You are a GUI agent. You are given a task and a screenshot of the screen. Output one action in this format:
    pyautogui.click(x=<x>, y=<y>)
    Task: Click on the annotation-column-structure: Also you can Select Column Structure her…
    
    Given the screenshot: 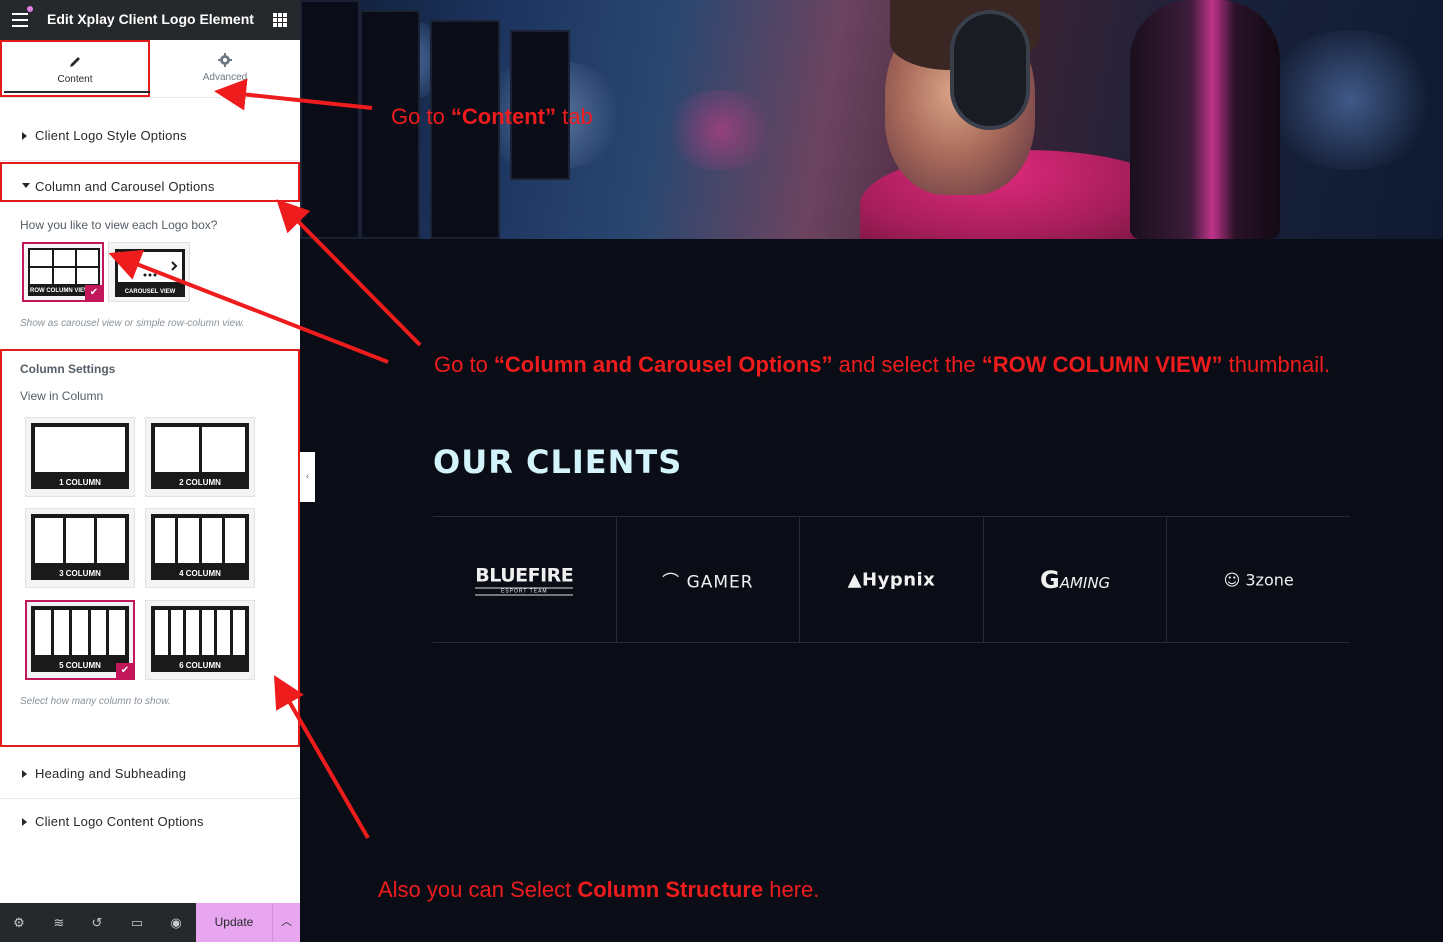 What is the action you would take?
    pyautogui.click(x=599, y=889)
    